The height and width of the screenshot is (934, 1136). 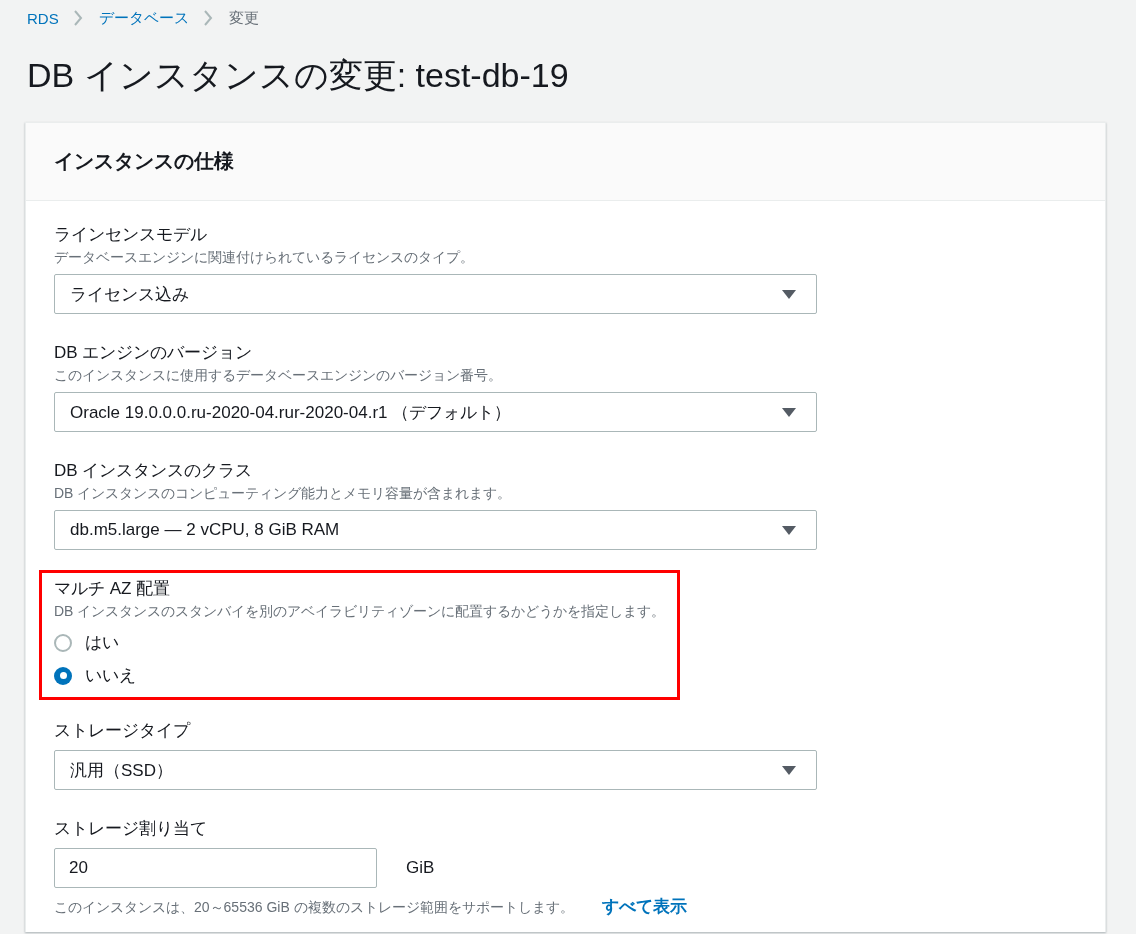 I want to click on dropdown: 汎用（SSD）, so click(x=435, y=770).